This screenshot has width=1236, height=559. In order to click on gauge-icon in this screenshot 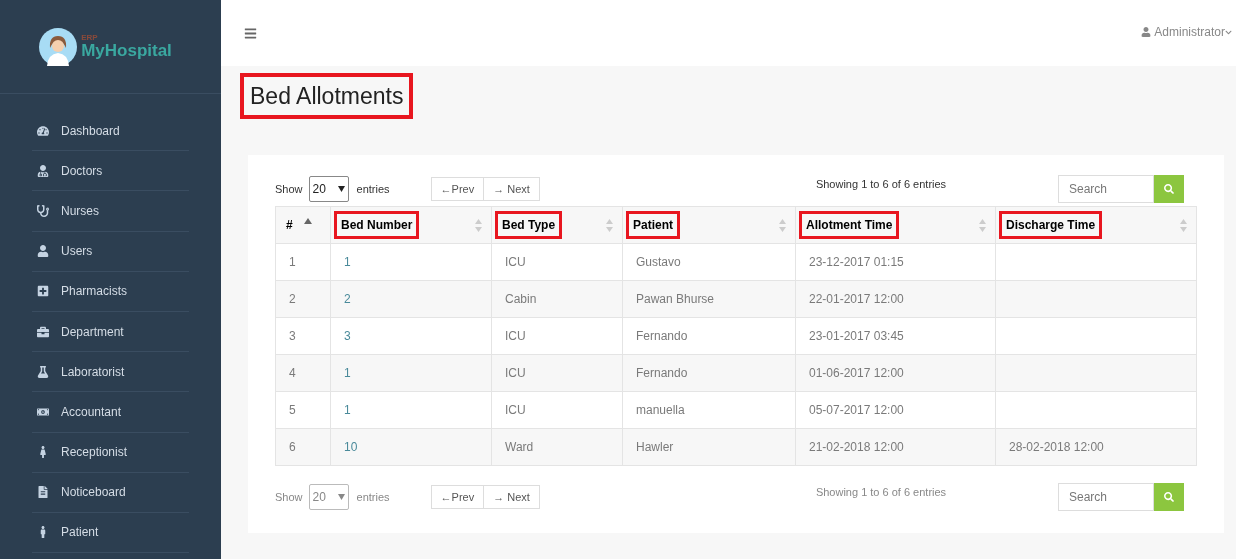, I will do `click(43, 130)`.